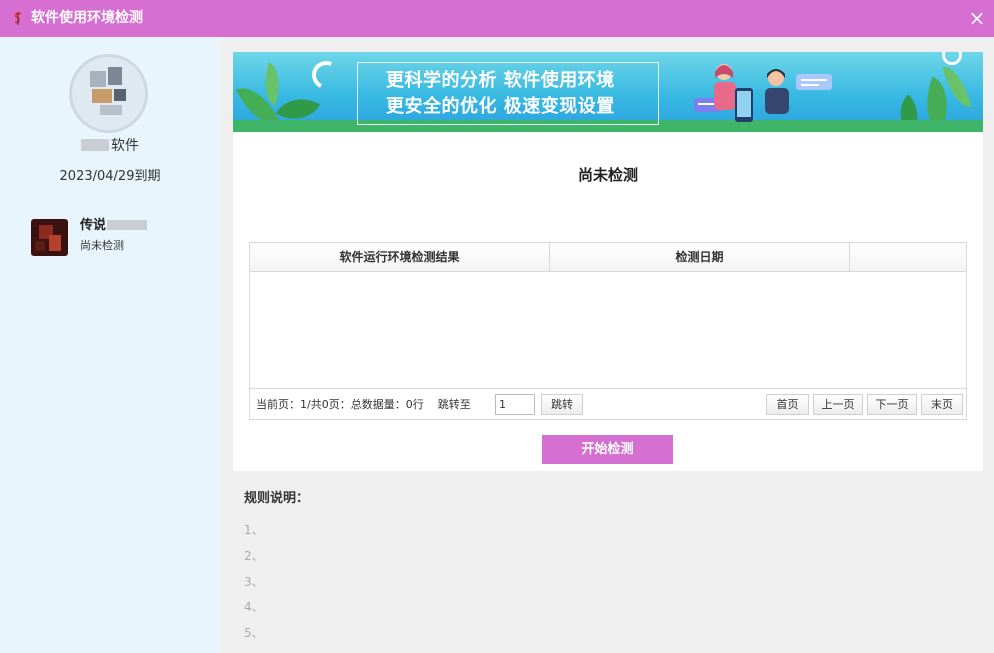 The width and height of the screenshot is (994, 653). Describe the element at coordinates (892, 404) in the screenshot. I see `next-page-button: 下一页` at that location.